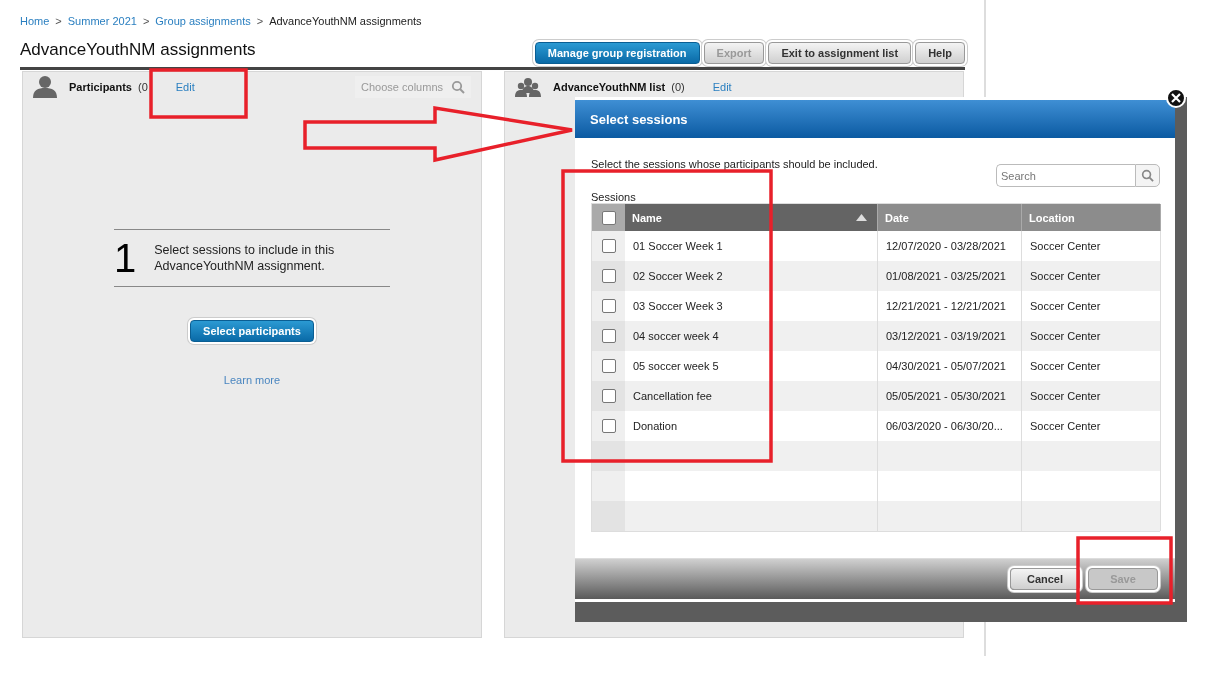  I want to click on select-participants-button: Select participants, so click(252, 331).